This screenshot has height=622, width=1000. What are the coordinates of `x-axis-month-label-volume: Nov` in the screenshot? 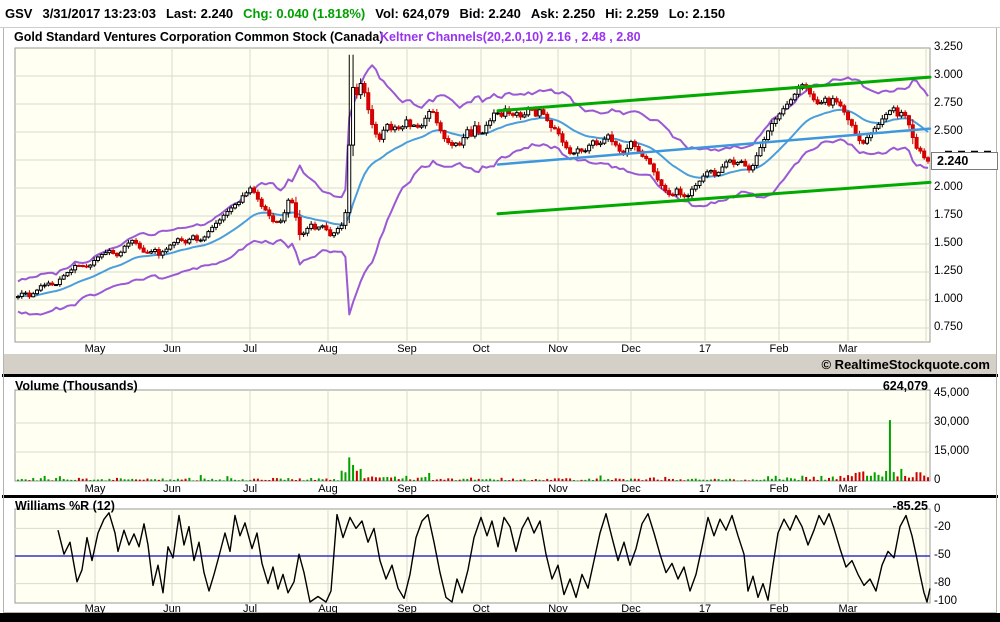 It's located at (558, 489).